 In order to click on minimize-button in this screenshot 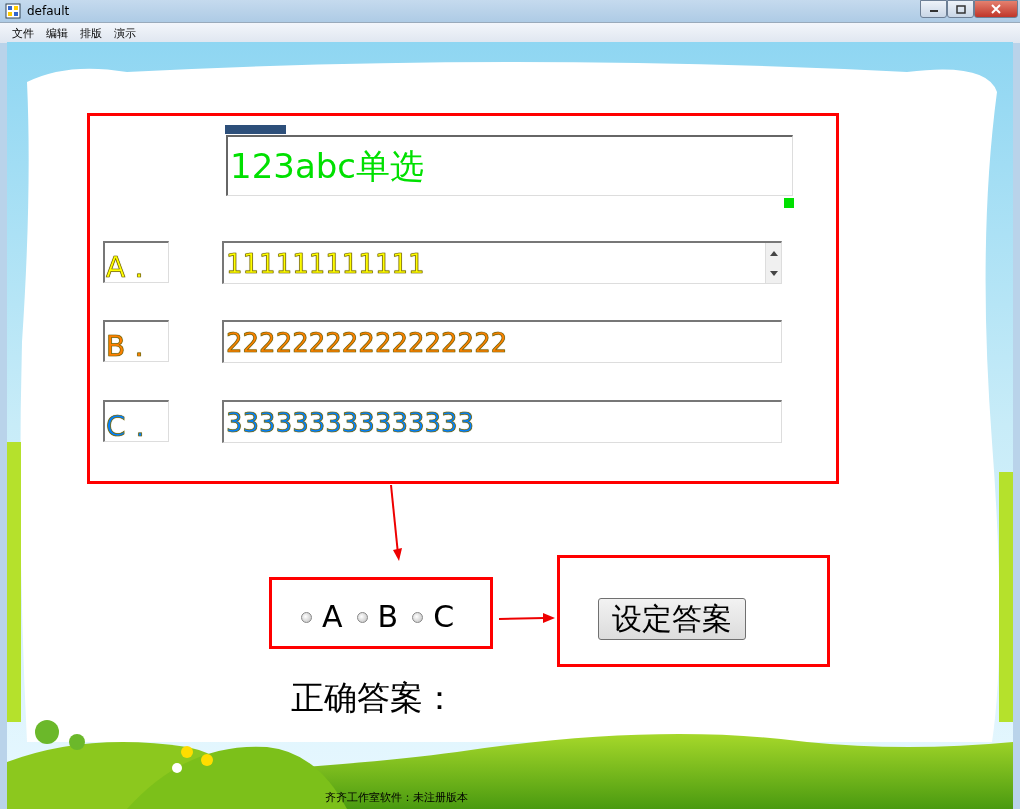, I will do `click(933, 9)`.